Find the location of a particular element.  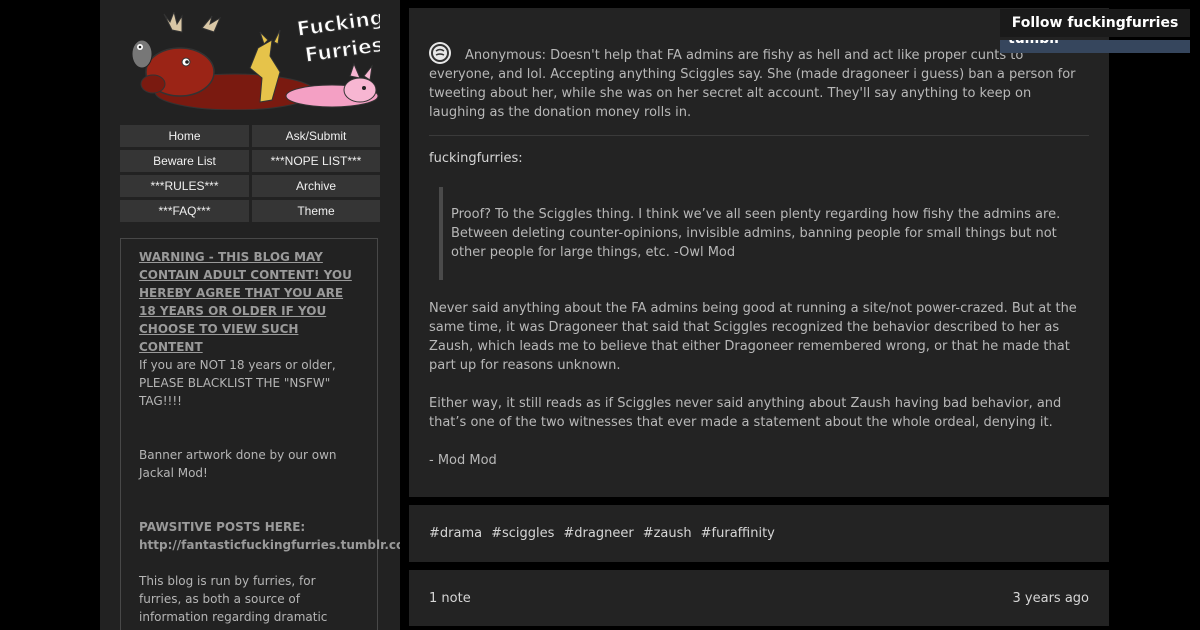

tumblr-home-button: tumblr is located at coordinates (1095, 46).